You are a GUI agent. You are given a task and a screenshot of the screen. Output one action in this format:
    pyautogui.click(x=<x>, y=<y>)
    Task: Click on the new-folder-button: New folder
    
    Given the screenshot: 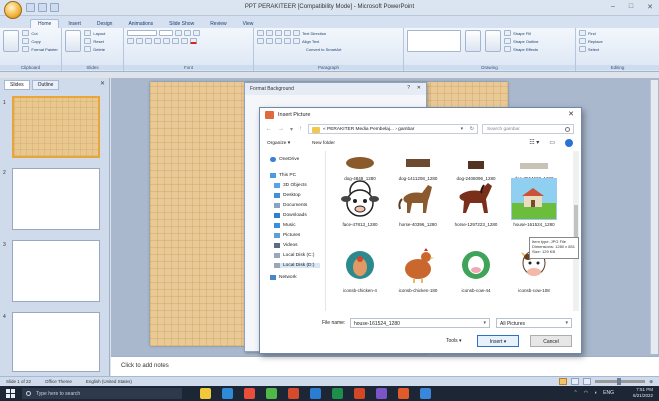 What is the action you would take?
    pyautogui.click(x=323, y=143)
    